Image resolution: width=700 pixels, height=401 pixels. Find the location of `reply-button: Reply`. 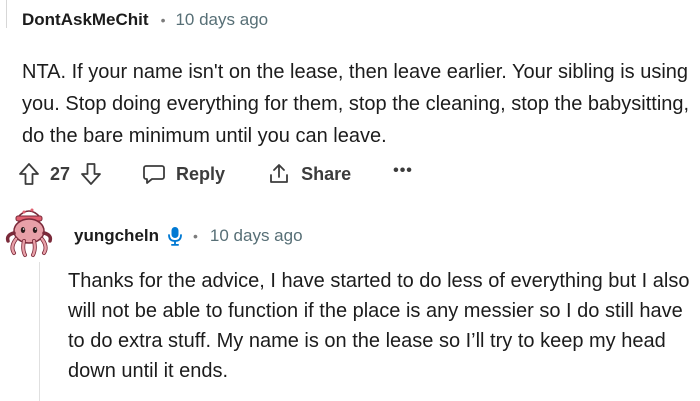

reply-button: Reply is located at coordinates (183, 174).